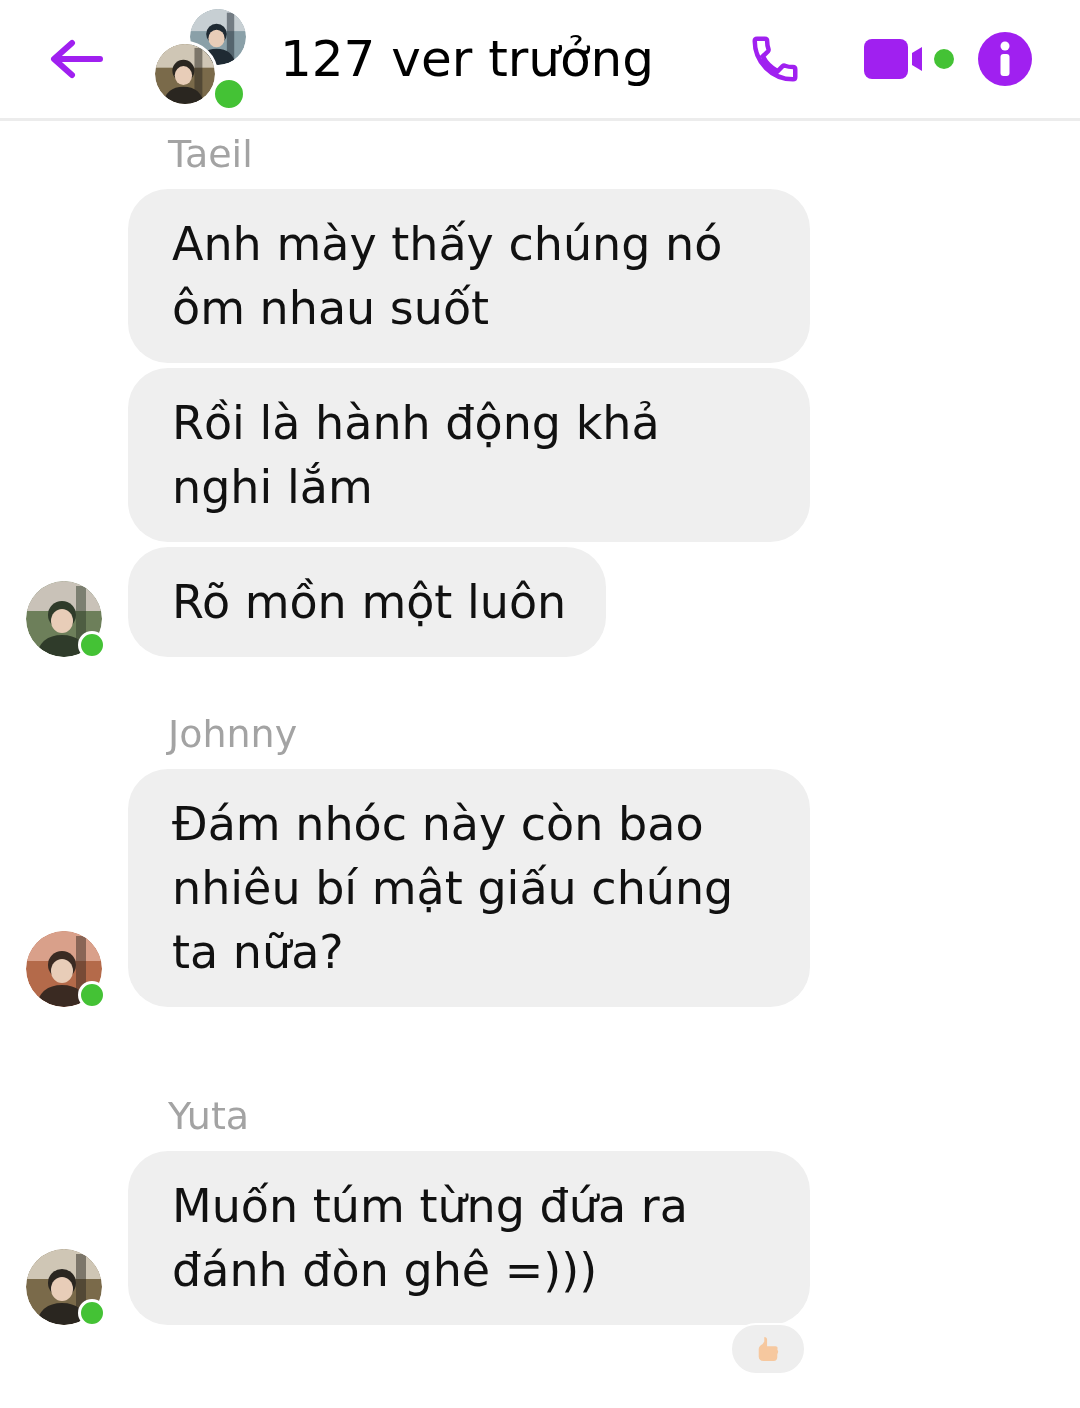  I want to click on message-bubble: Rõ mồn một luôn, so click(367, 602).